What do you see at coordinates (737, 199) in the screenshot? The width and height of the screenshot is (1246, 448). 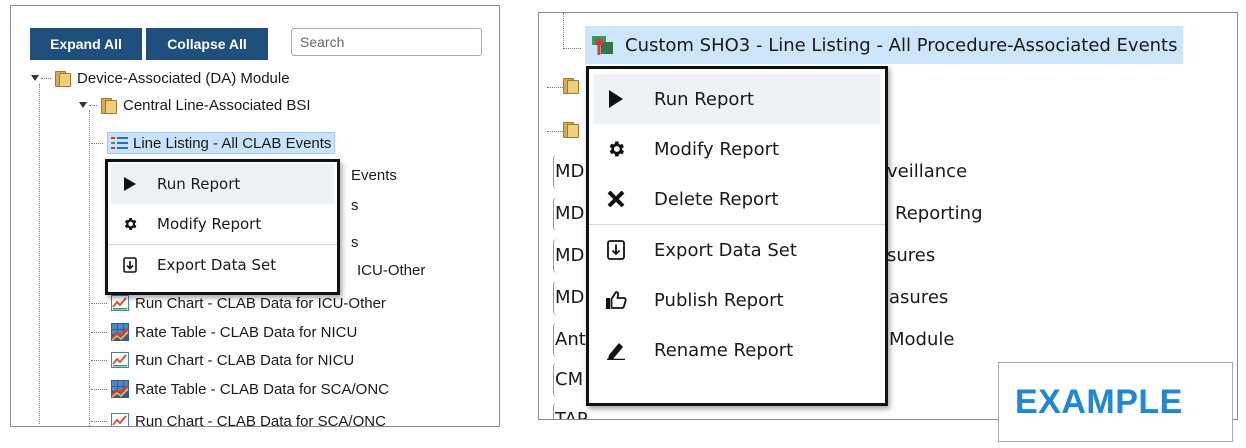 I see `menu-item-delete-report: Delete Report` at bounding box center [737, 199].